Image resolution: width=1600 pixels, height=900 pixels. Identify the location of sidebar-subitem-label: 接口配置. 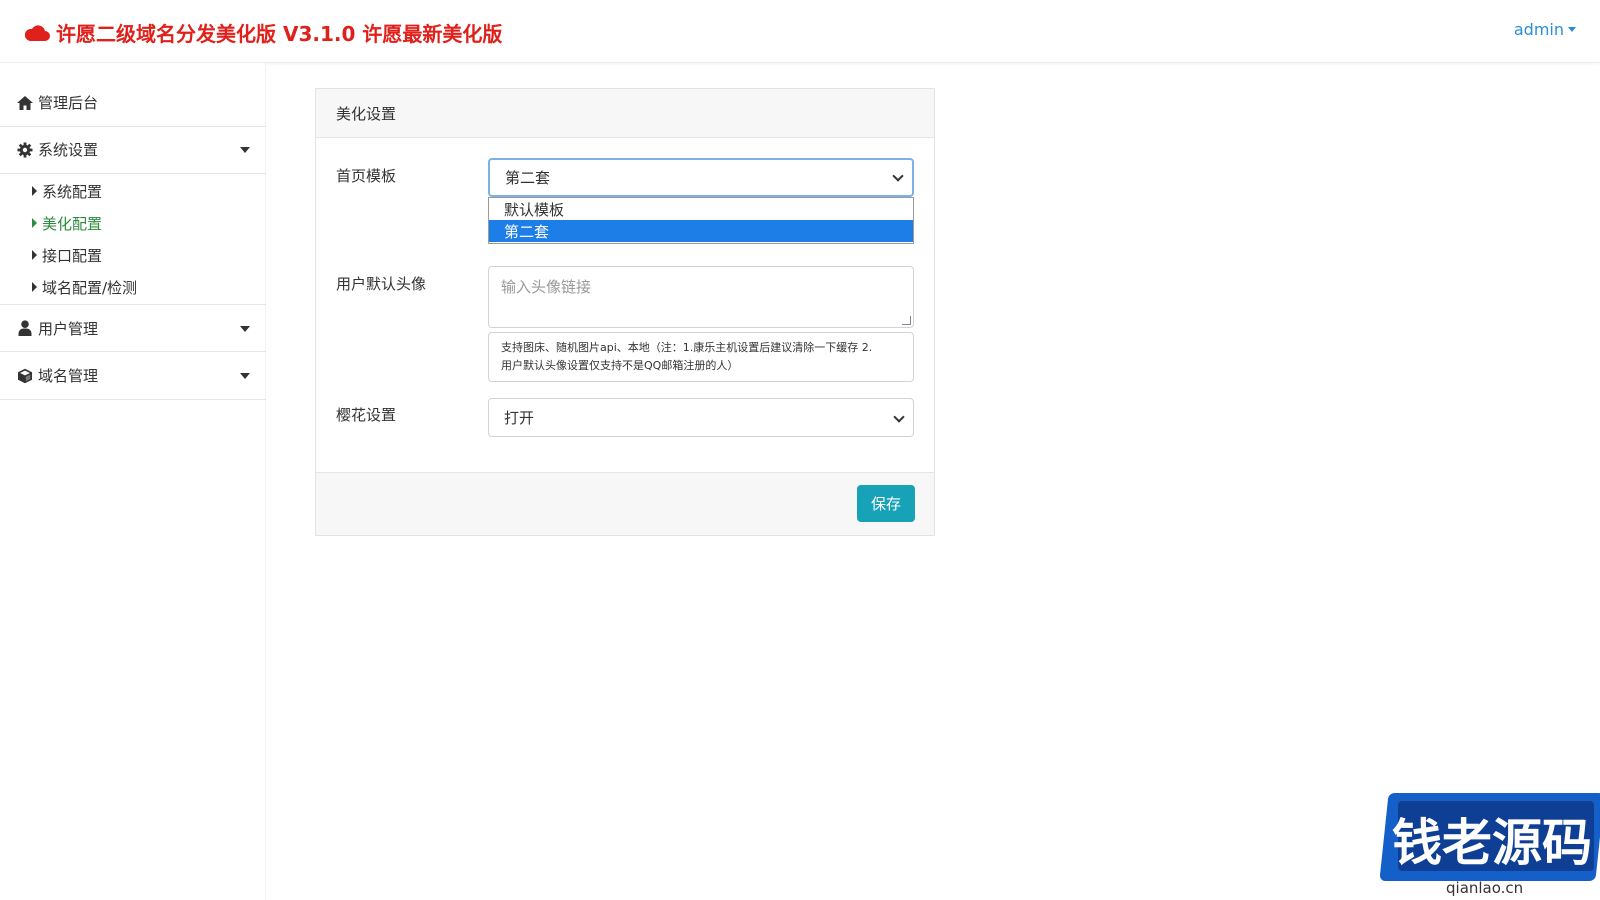
(72, 255).